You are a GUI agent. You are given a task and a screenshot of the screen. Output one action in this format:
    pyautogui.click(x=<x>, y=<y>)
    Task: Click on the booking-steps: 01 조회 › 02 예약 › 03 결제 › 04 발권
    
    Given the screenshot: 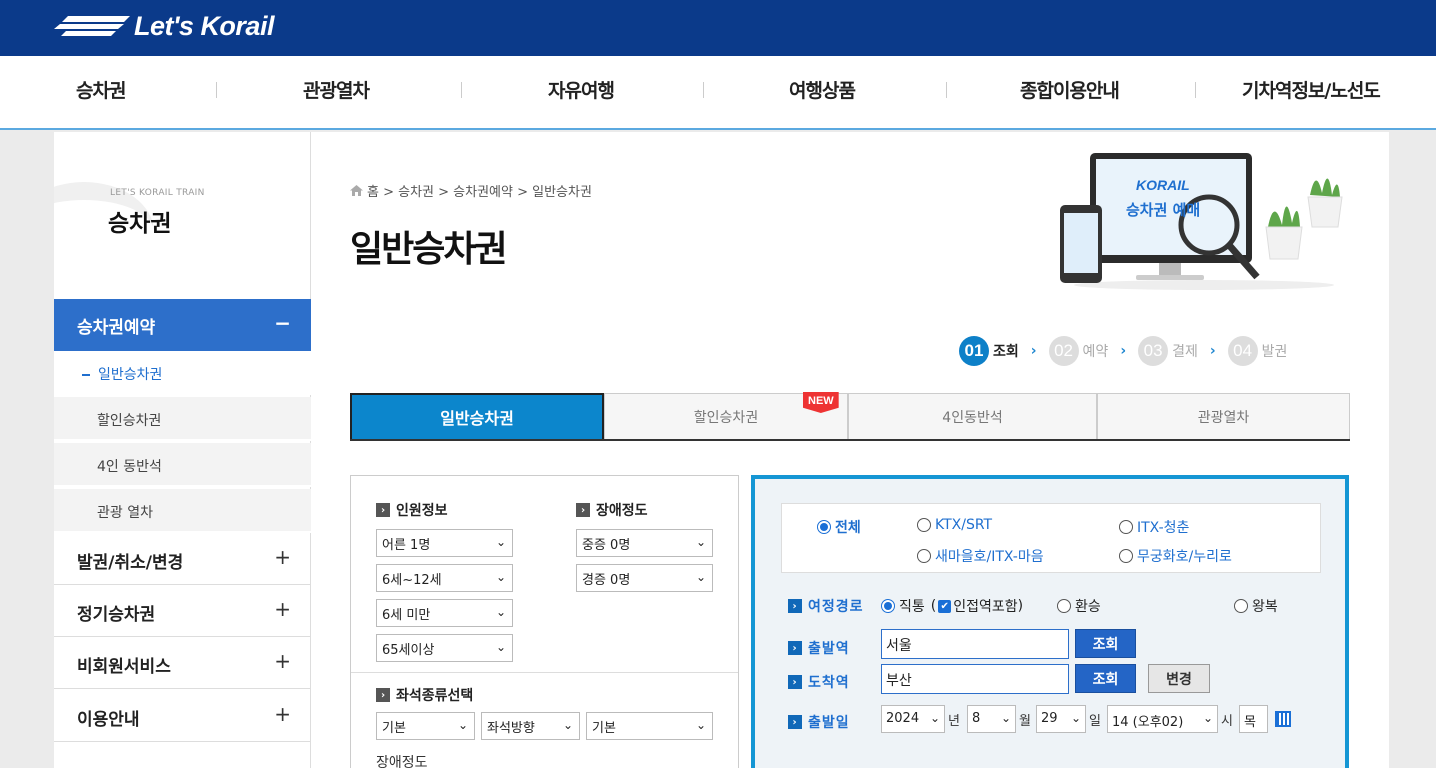 What is the action you would take?
    pyautogui.click(x=1129, y=351)
    